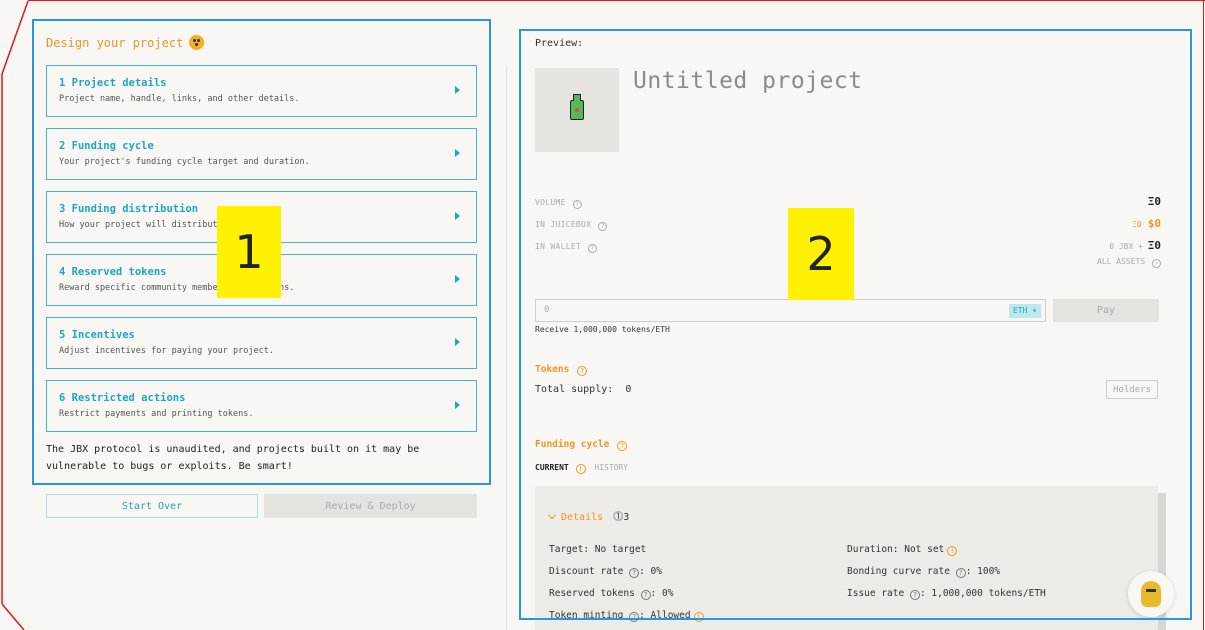 This screenshot has width=1205, height=630. Describe the element at coordinates (821, 254) in the screenshot. I see `annotation-marker-2: 2` at that location.